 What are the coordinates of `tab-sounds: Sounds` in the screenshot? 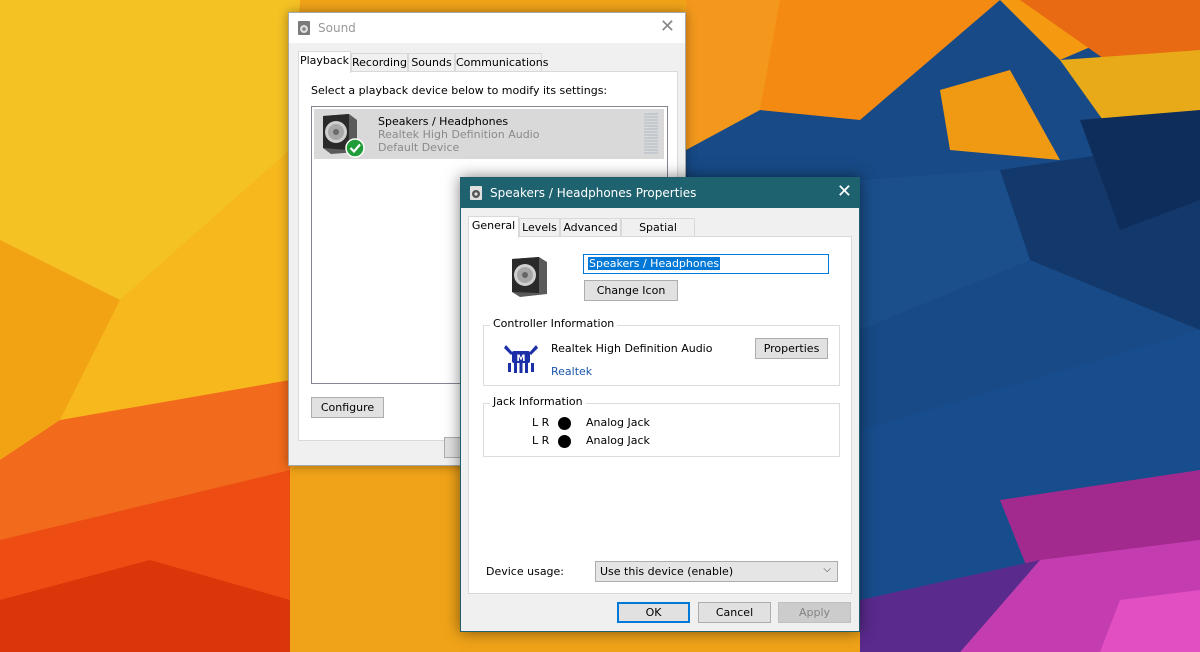 It's located at (431, 62).